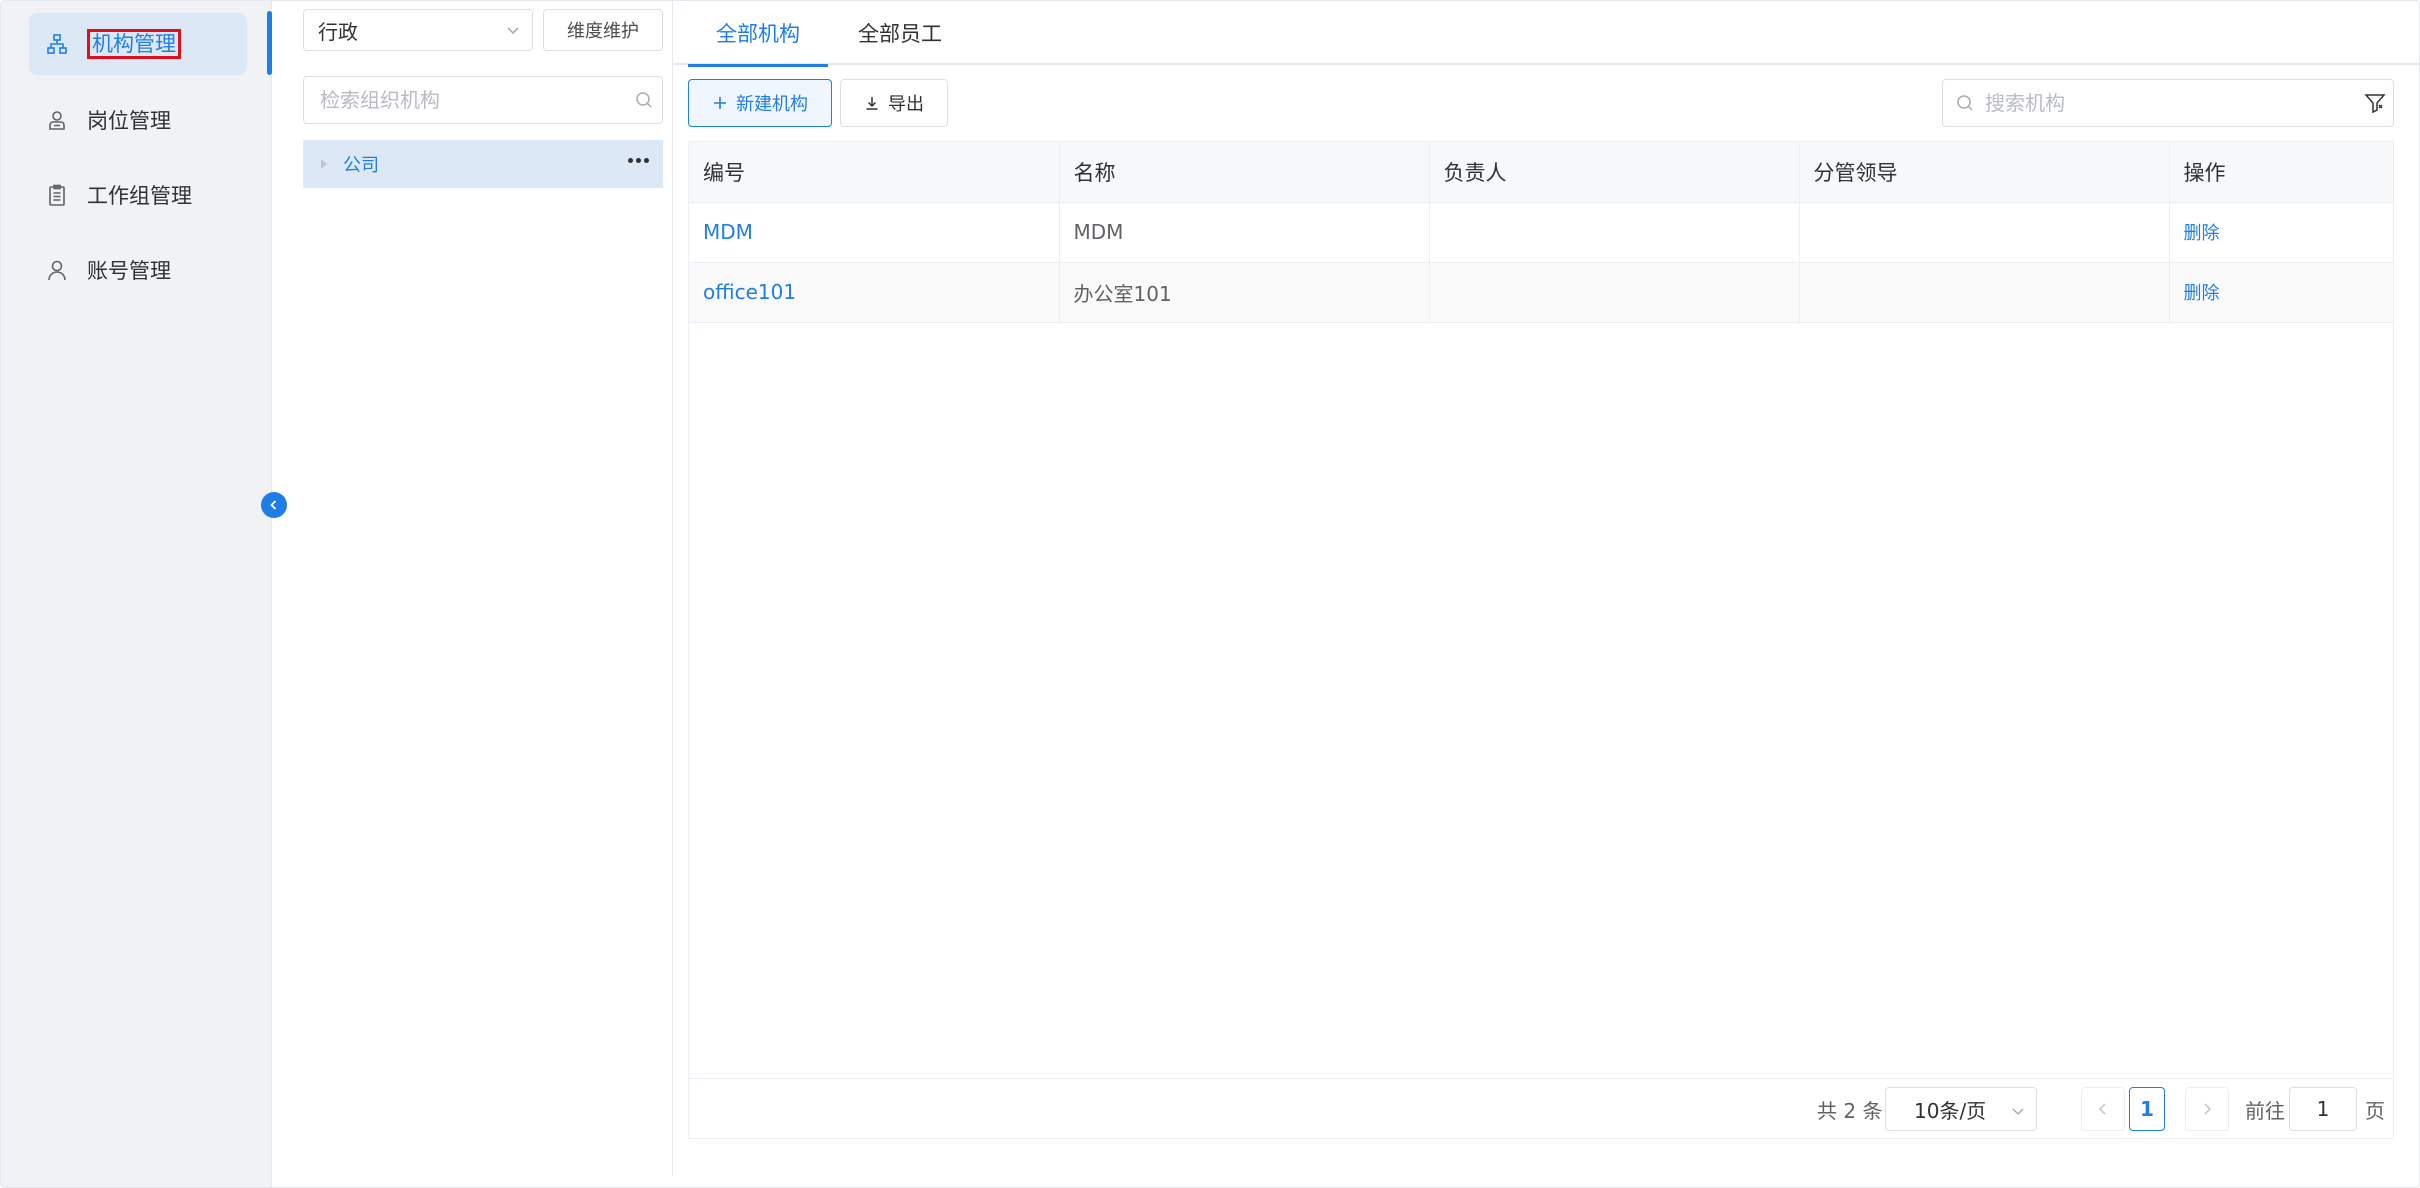 The image size is (2420, 1188). Describe the element at coordinates (906, 104) in the screenshot. I see `export-label: 导出` at that location.